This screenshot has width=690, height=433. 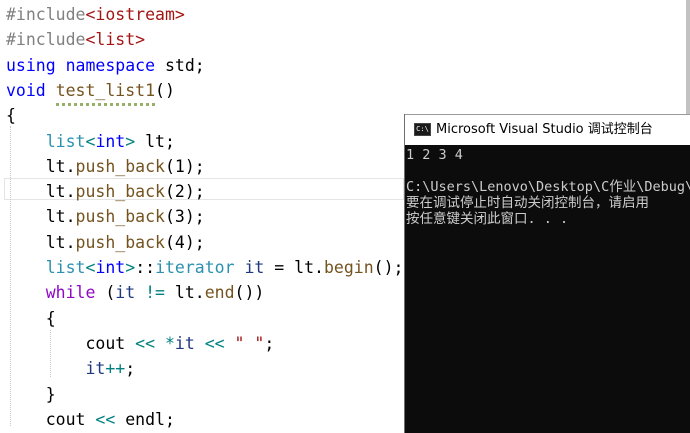 I want to click on code-token: <iostream>, so click(x=135, y=14).